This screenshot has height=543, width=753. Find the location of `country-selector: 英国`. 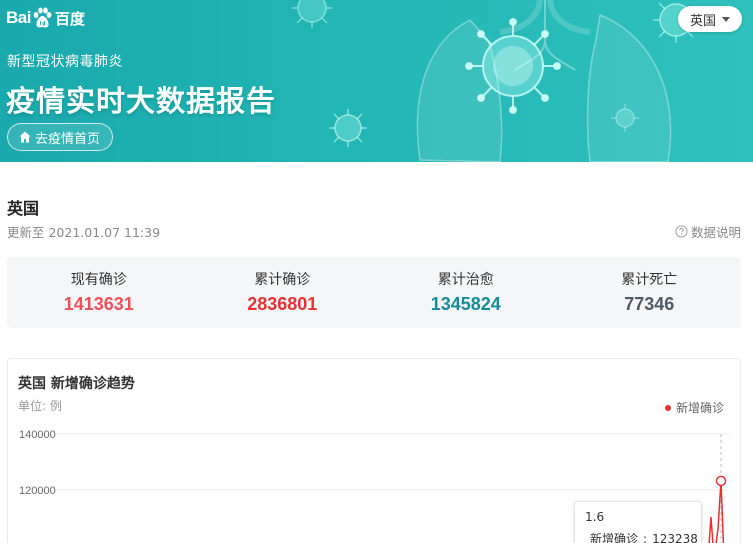

country-selector: 英国 is located at coordinates (710, 19).